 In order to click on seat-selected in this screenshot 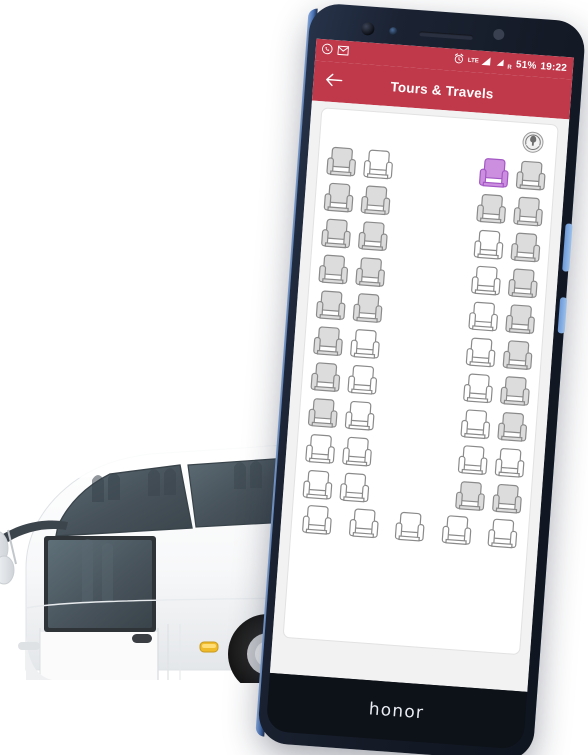, I will do `click(494, 174)`.